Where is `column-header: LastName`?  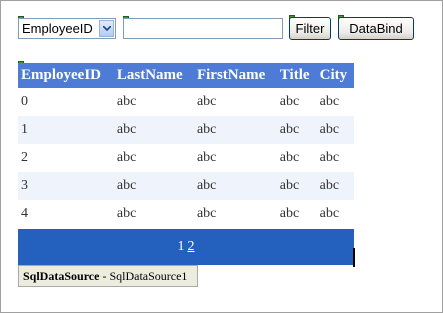
column-header: LastName is located at coordinates (153, 75).